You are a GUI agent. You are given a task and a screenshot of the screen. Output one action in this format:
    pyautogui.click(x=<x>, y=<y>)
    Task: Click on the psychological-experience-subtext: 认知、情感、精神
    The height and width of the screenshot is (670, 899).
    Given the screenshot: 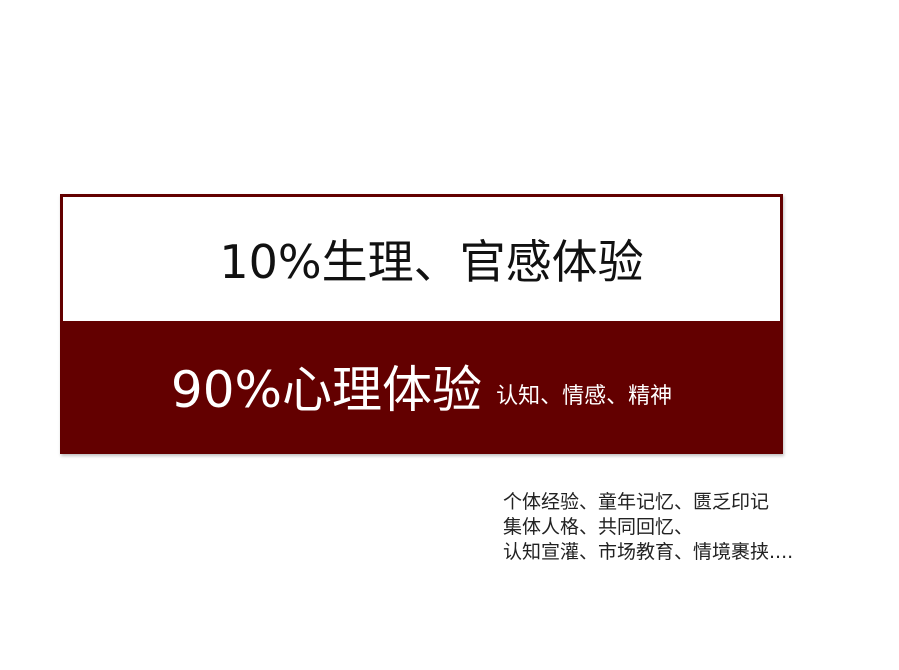 What is the action you would take?
    pyautogui.click(x=584, y=396)
    